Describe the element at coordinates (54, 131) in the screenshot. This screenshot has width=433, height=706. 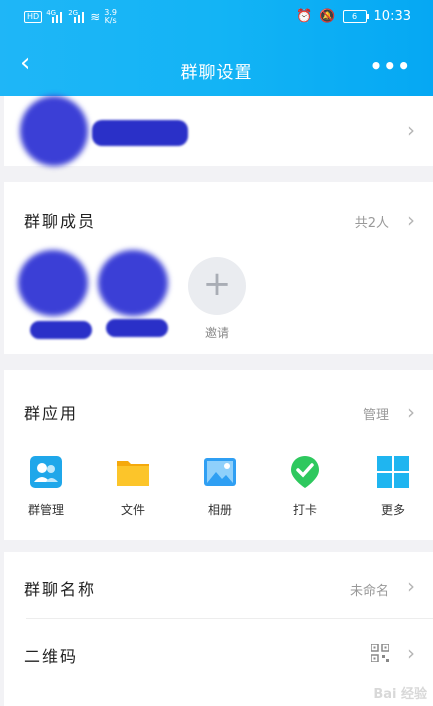
I see `group-avatar` at that location.